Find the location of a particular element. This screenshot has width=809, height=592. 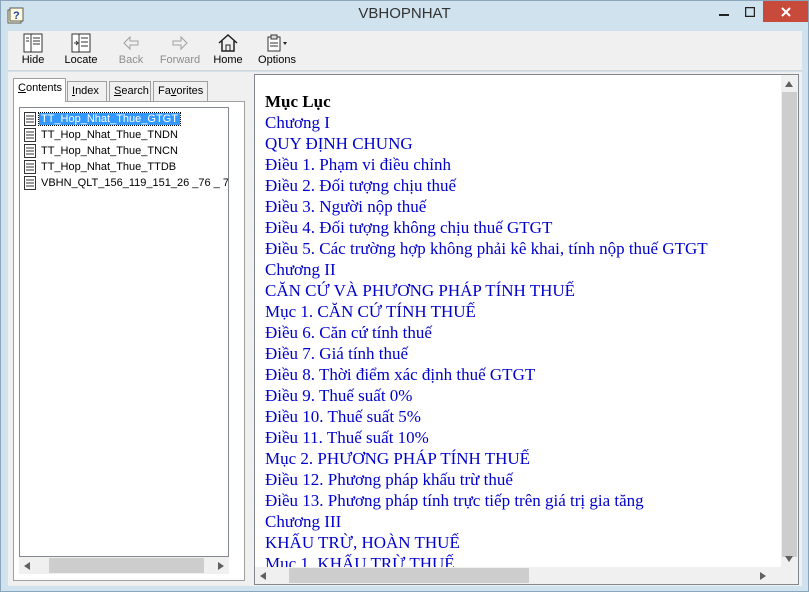

toc-link: Chương III is located at coordinates (522, 521).